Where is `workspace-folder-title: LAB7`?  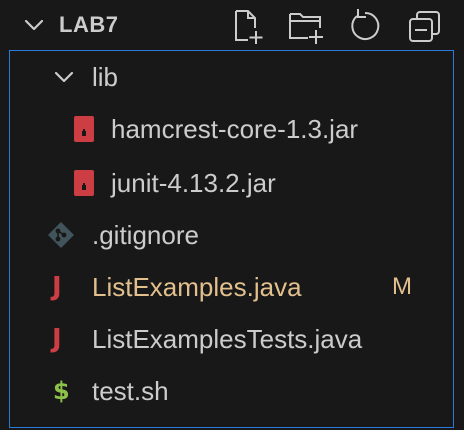 workspace-folder-title: LAB7 is located at coordinates (88, 25).